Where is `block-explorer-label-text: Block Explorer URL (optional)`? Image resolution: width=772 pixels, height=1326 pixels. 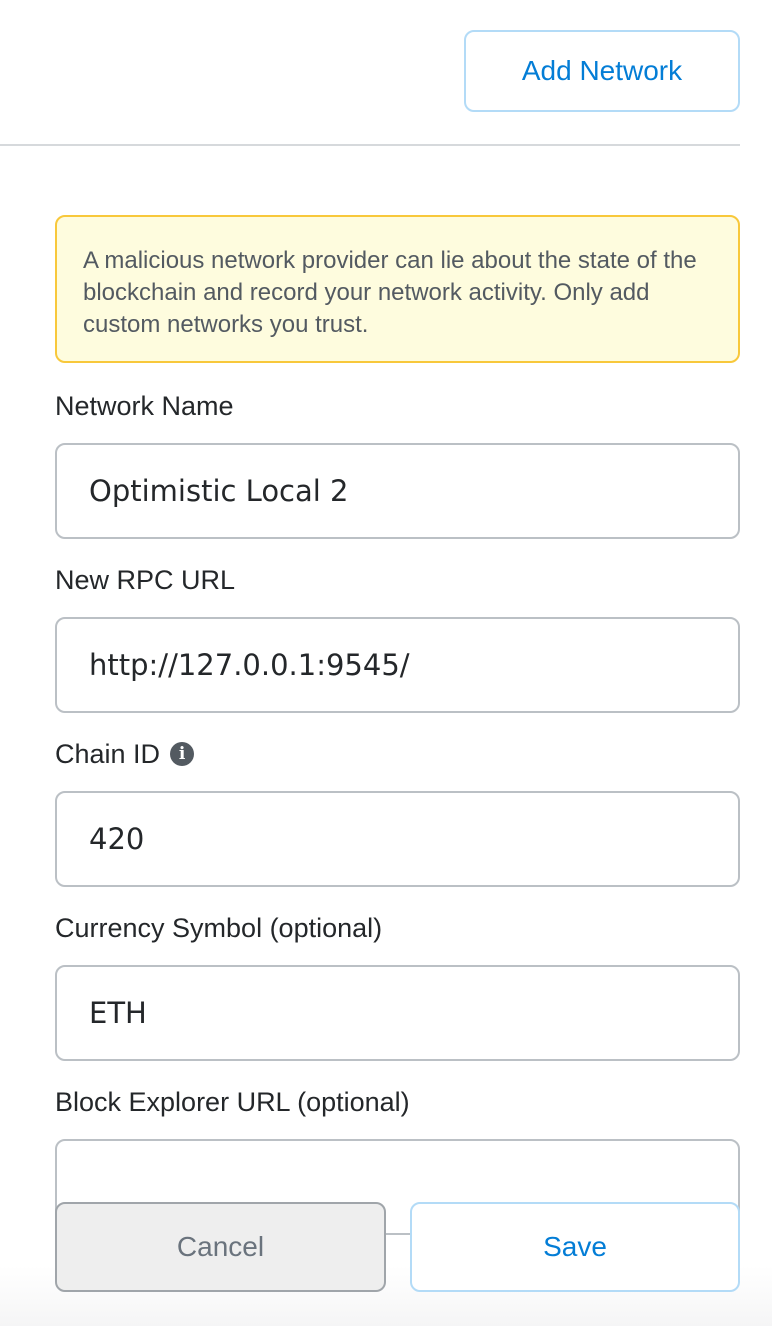
block-explorer-label-text: Block Explorer URL (optional) is located at coordinates (232, 1101).